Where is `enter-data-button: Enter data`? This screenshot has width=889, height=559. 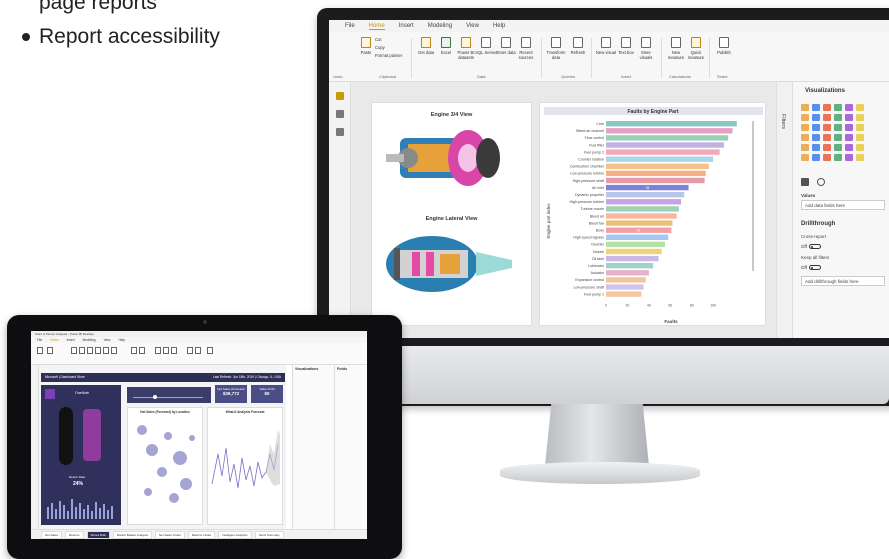
enter-data-button: Enter data is located at coordinates (506, 46).